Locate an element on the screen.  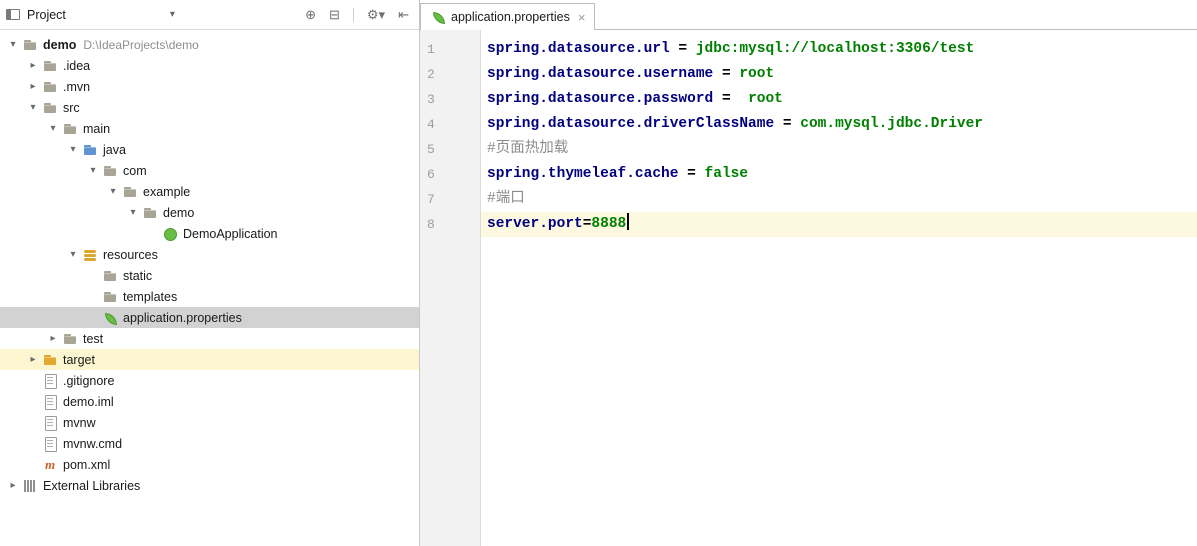
code-key: spring.datasource.username is located at coordinates (600, 74).